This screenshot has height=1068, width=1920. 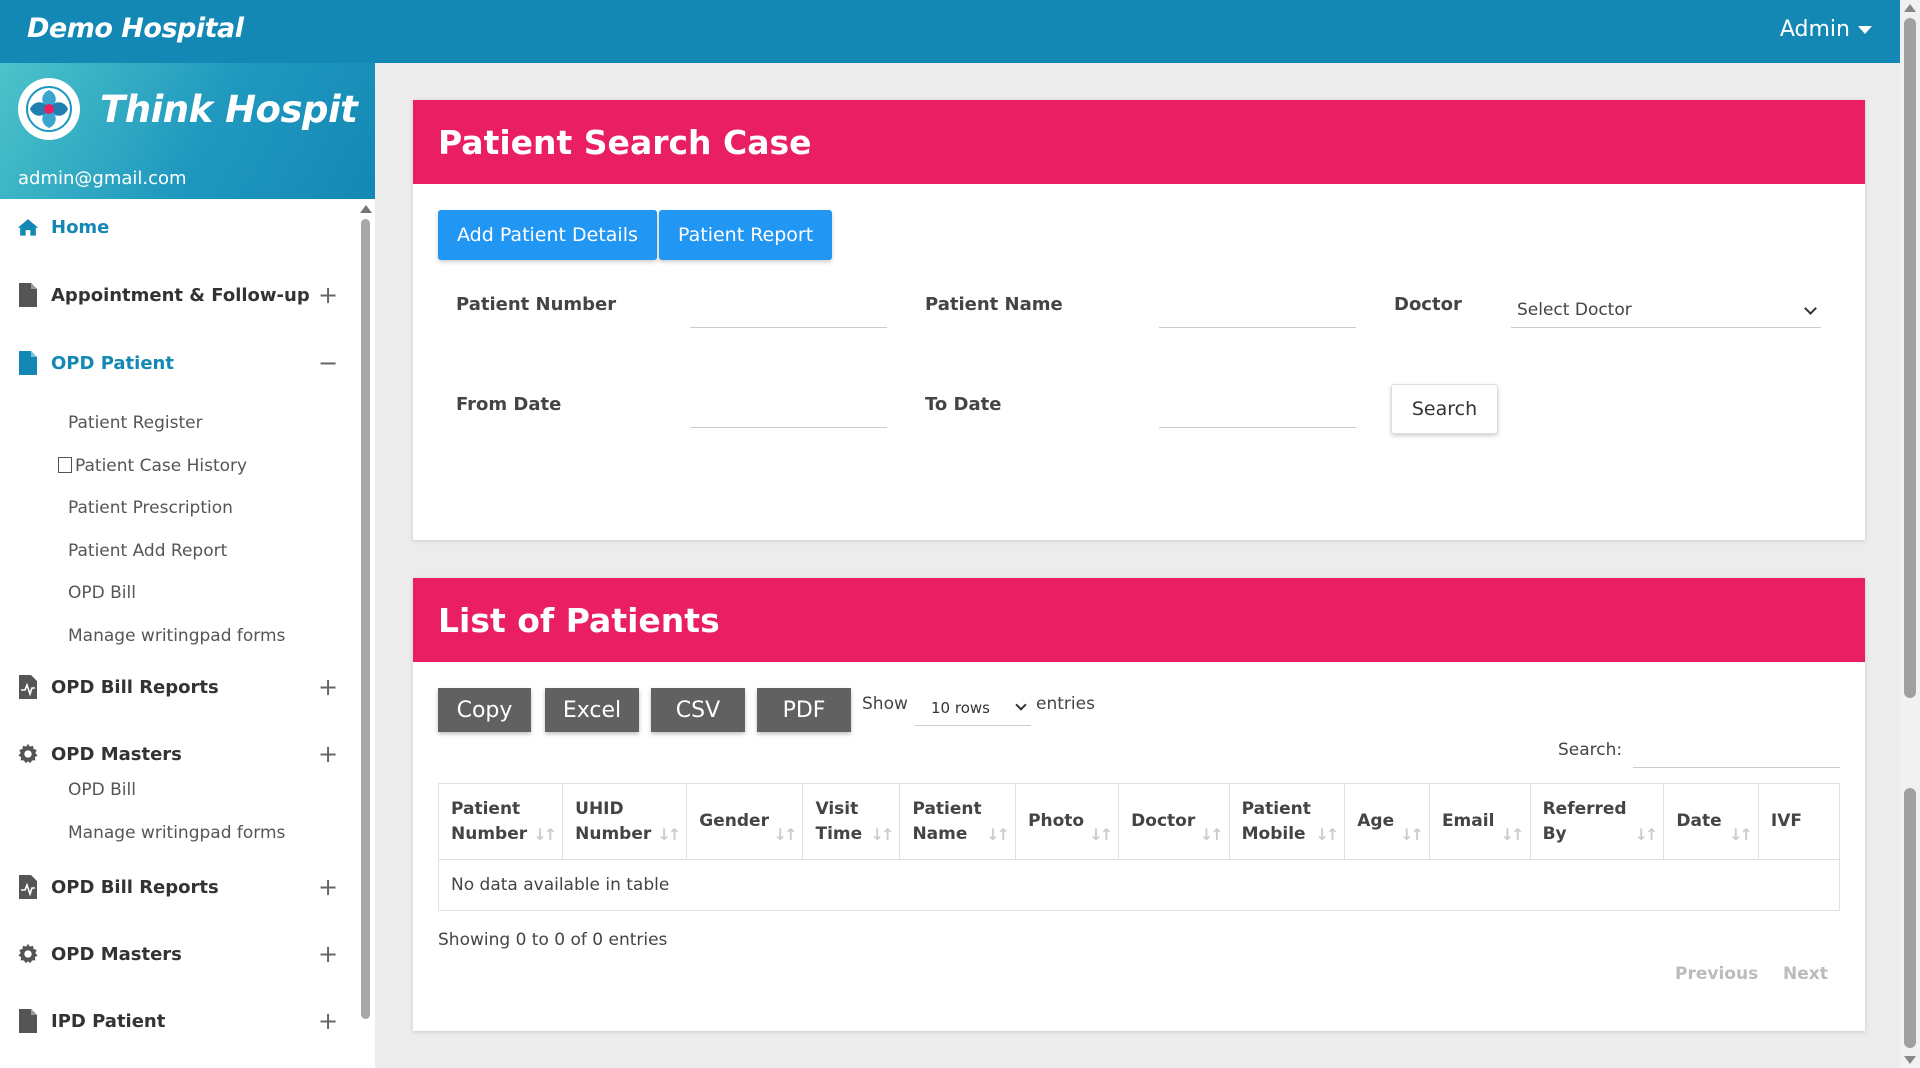 I want to click on to-date-input, so click(x=1257, y=413).